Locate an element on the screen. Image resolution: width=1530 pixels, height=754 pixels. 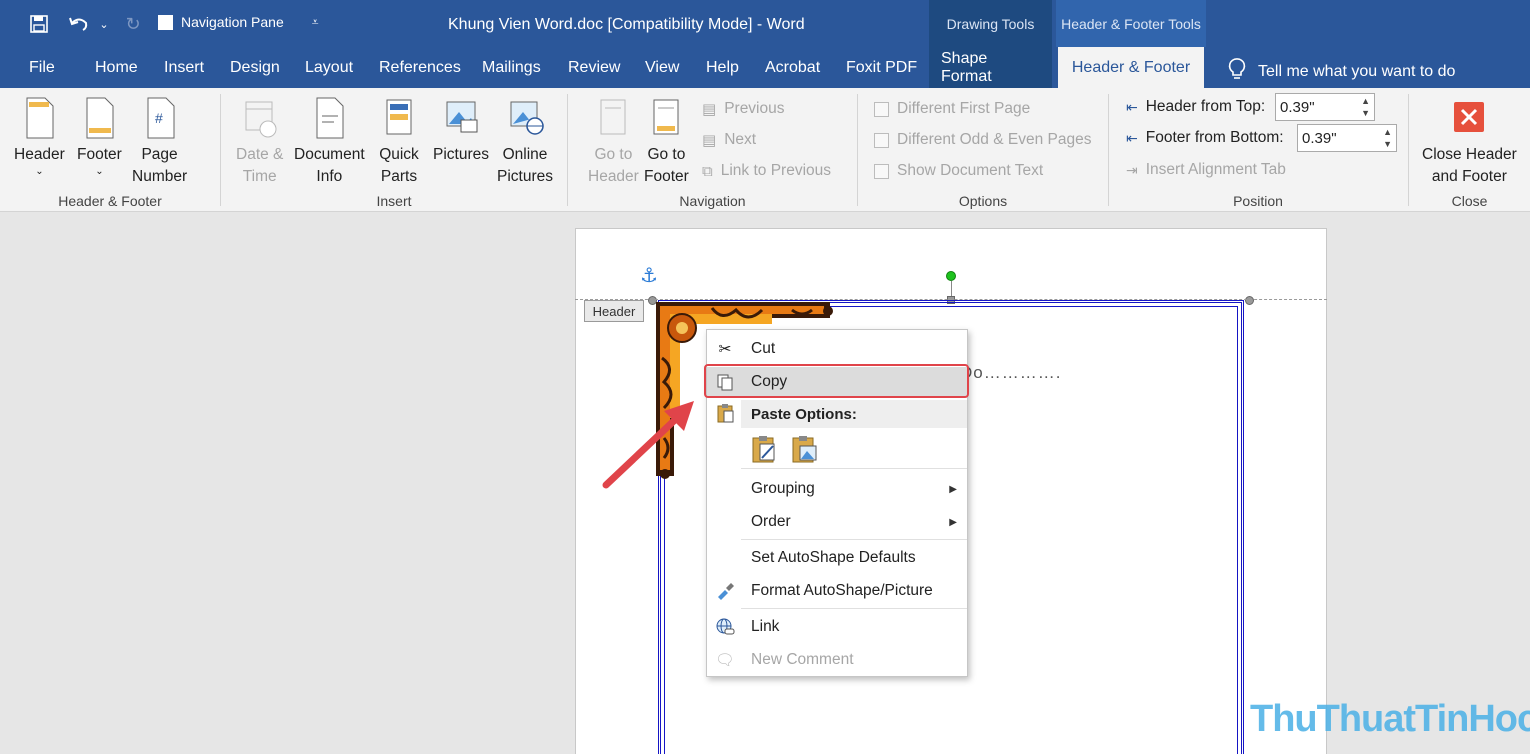
online-pictures-button: Online Pictures is located at coordinates (525, 142).